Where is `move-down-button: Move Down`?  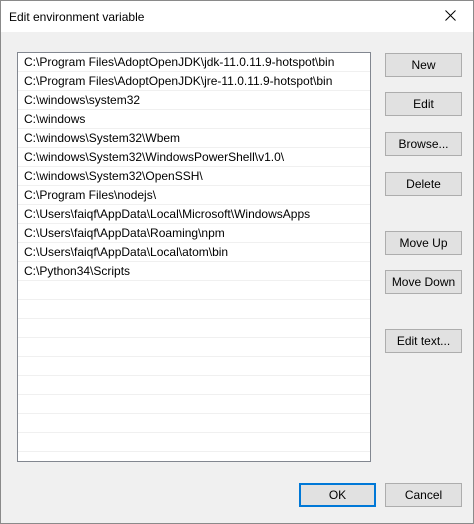
move-down-button: Move Down is located at coordinates (423, 282).